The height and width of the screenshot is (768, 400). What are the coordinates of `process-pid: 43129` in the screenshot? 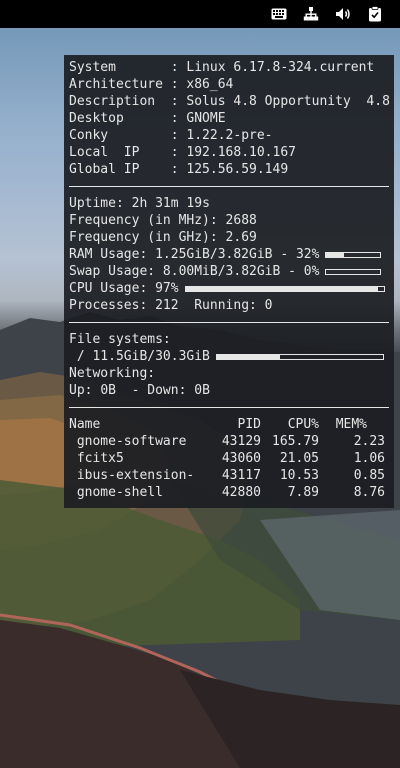 It's located at (241, 441).